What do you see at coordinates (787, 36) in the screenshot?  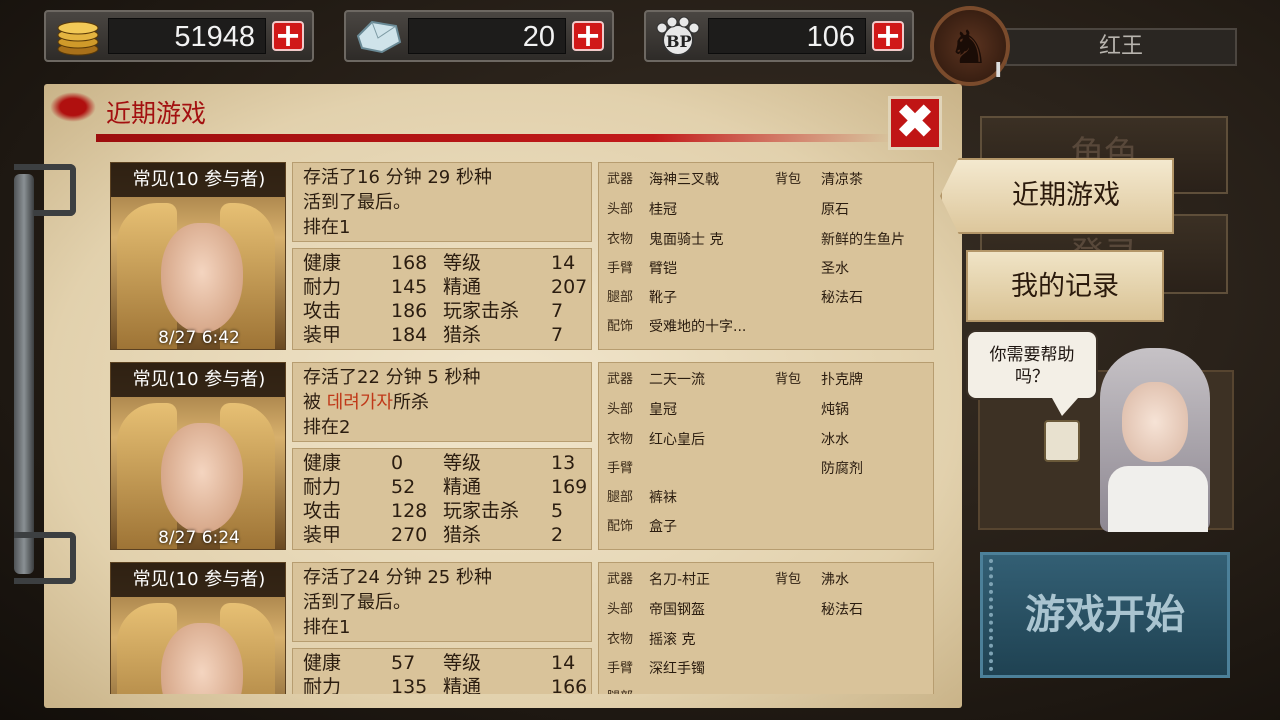 I see `bp-value: 106` at bounding box center [787, 36].